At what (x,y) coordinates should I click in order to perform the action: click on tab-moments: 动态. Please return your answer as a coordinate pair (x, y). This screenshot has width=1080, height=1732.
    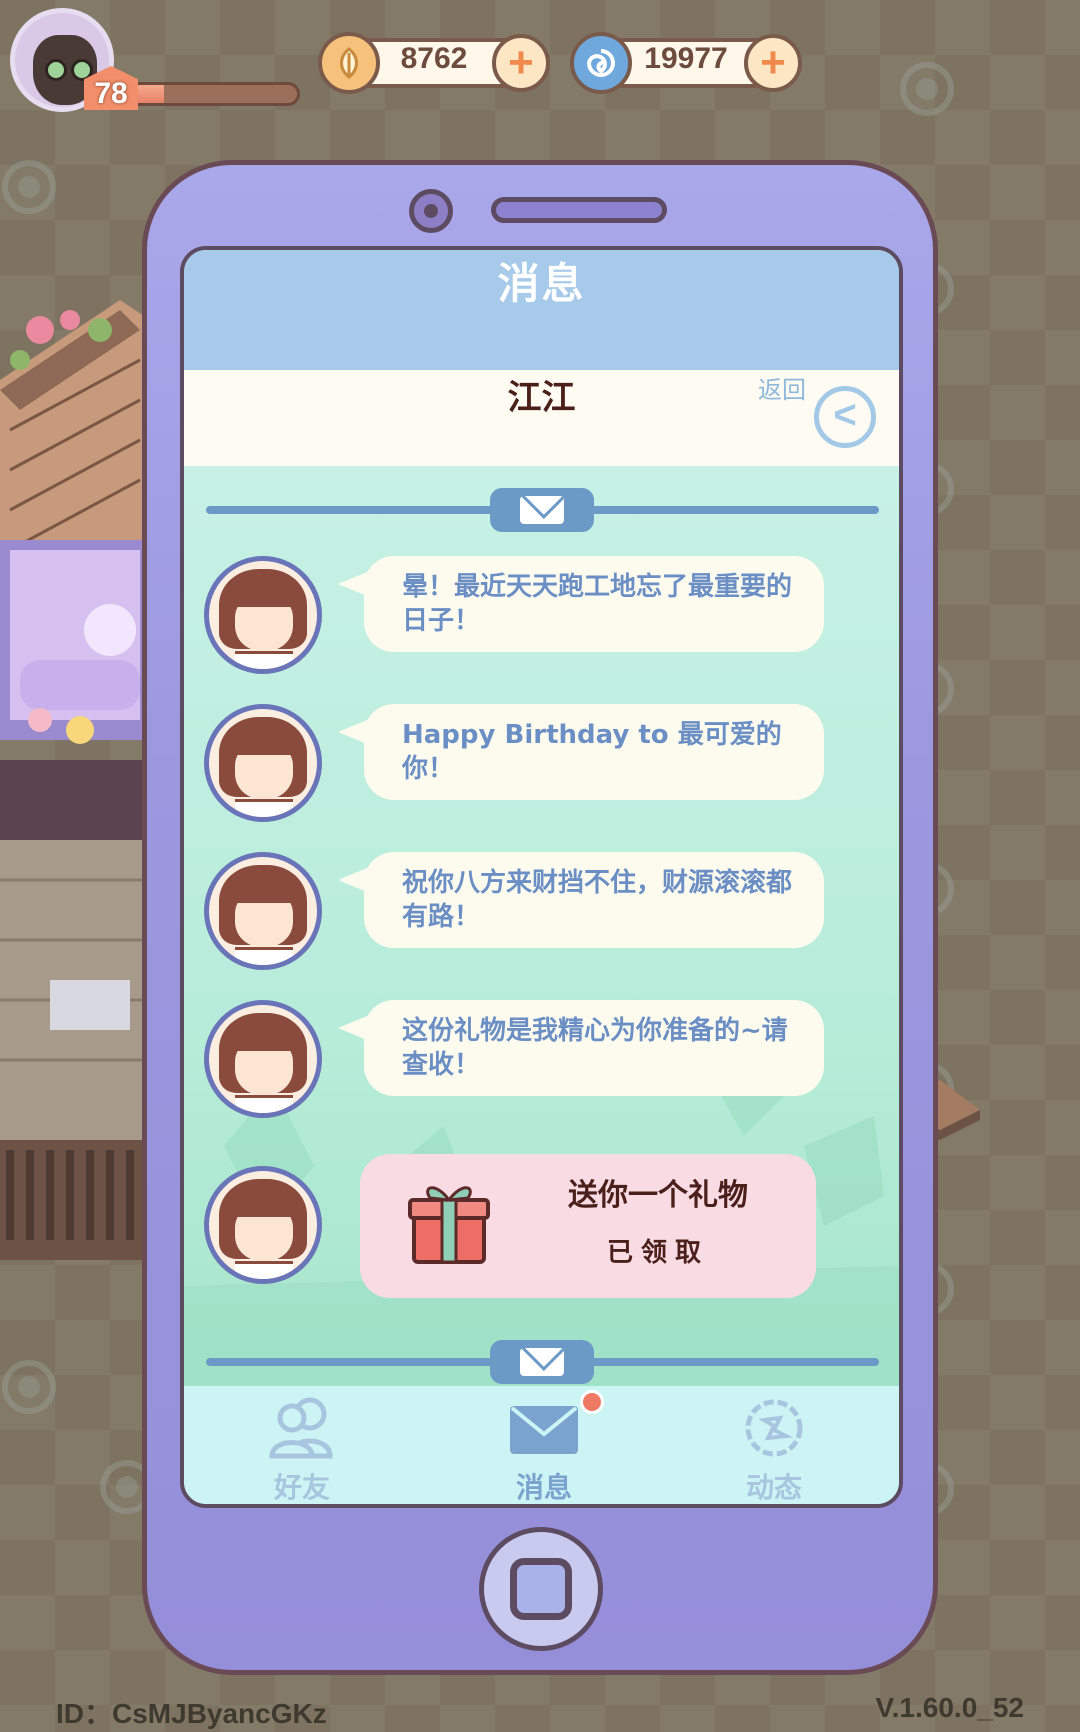
    Looking at the image, I should click on (774, 1445).